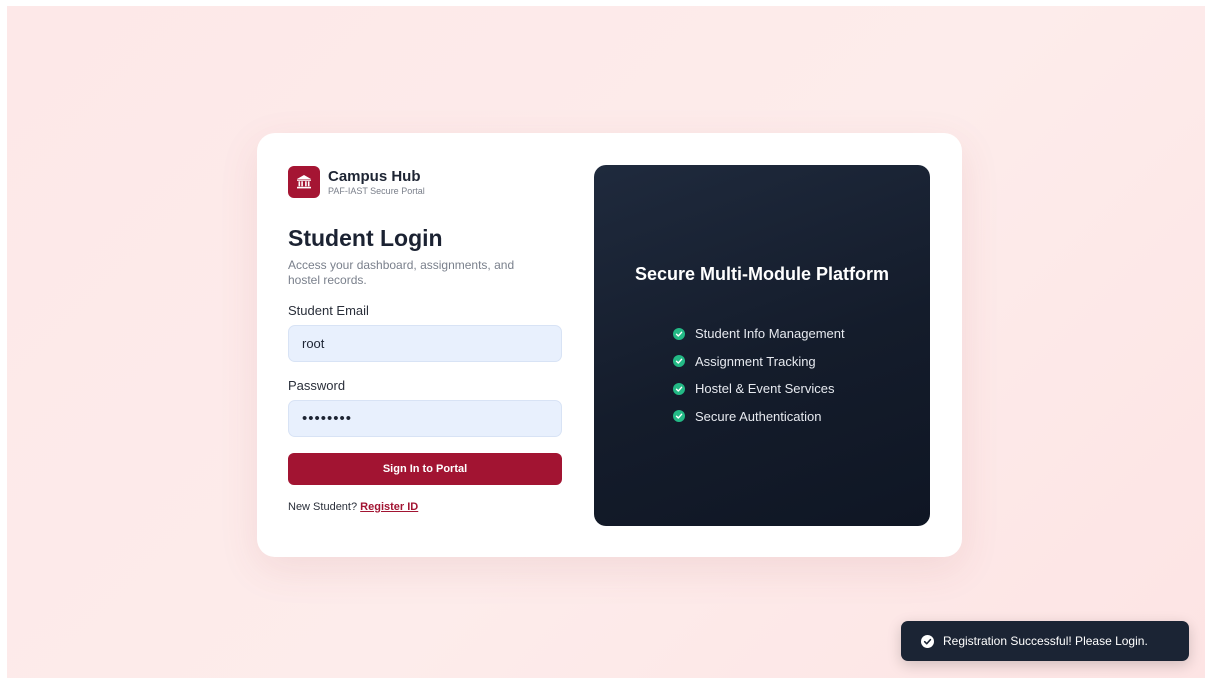 This screenshot has height=678, width=1205. Describe the element at coordinates (425, 343) in the screenshot. I see `email-field` at that location.